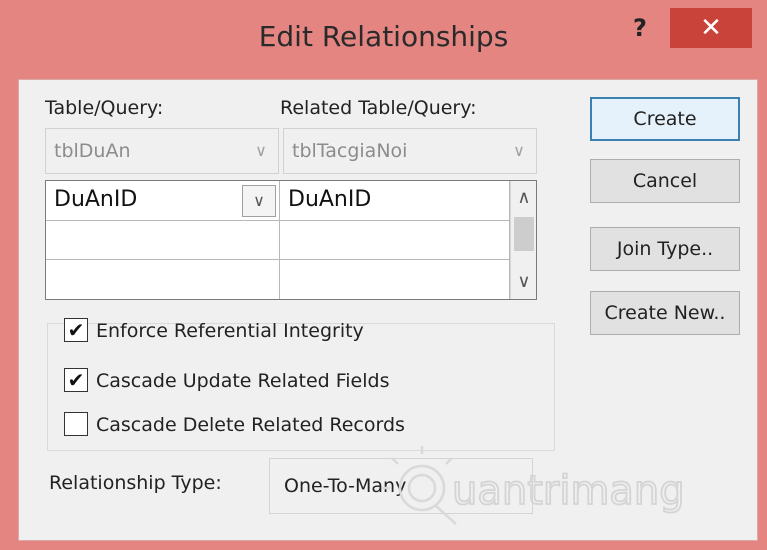 The image size is (767, 550). I want to click on close-icon: ✕, so click(711, 28).